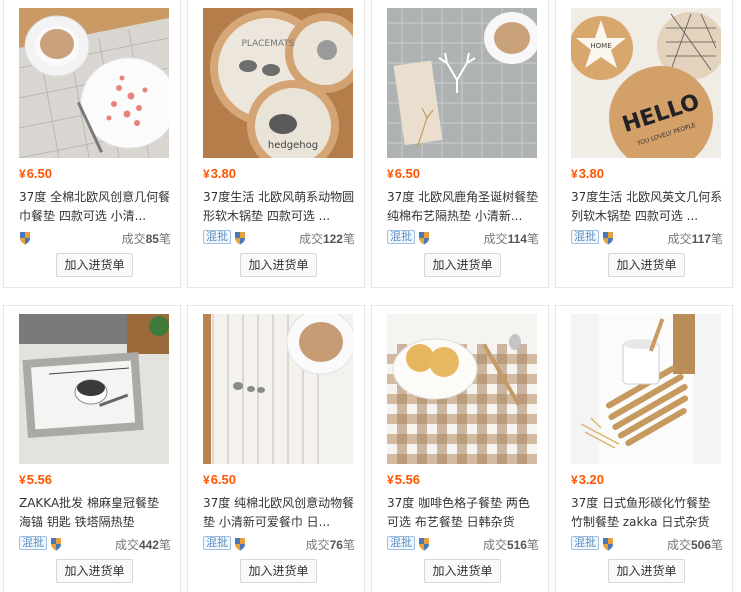  I want to click on deal-count: 成交85笔, so click(146, 238).